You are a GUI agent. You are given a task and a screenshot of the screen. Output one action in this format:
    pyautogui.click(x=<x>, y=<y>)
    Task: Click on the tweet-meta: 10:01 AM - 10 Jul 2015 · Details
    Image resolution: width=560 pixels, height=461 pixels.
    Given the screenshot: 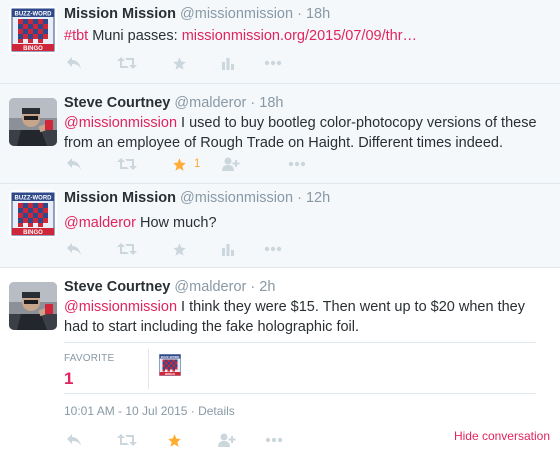 What is the action you would take?
    pyautogui.click(x=149, y=411)
    